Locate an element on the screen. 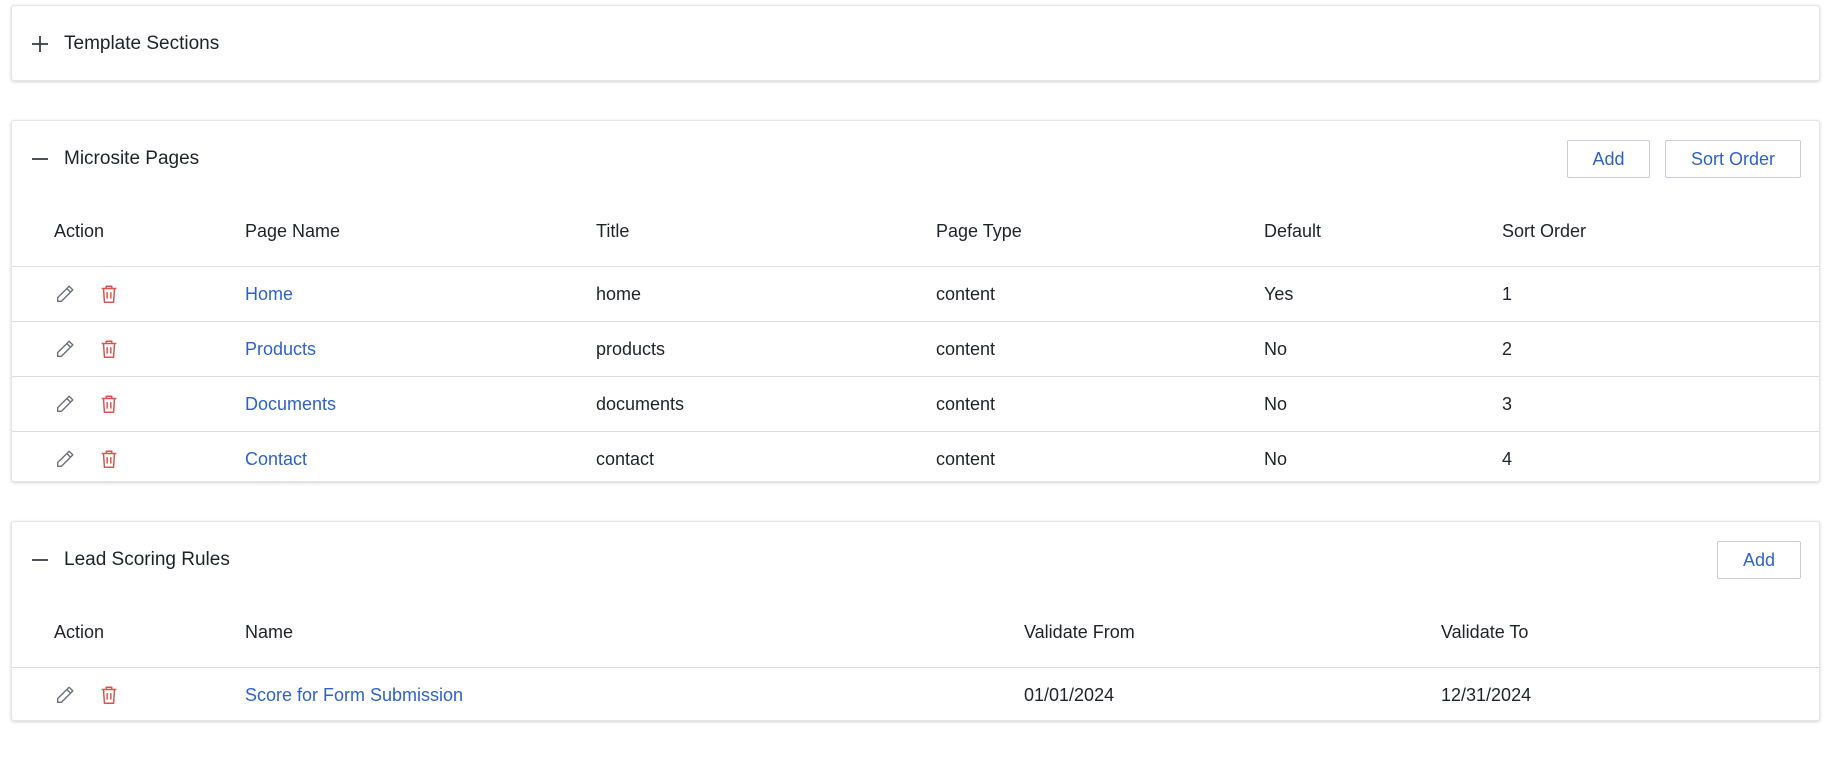 Image resolution: width=1827 pixels, height=762 pixels. microsite-pages-title: Microsite Pages is located at coordinates (132, 158).